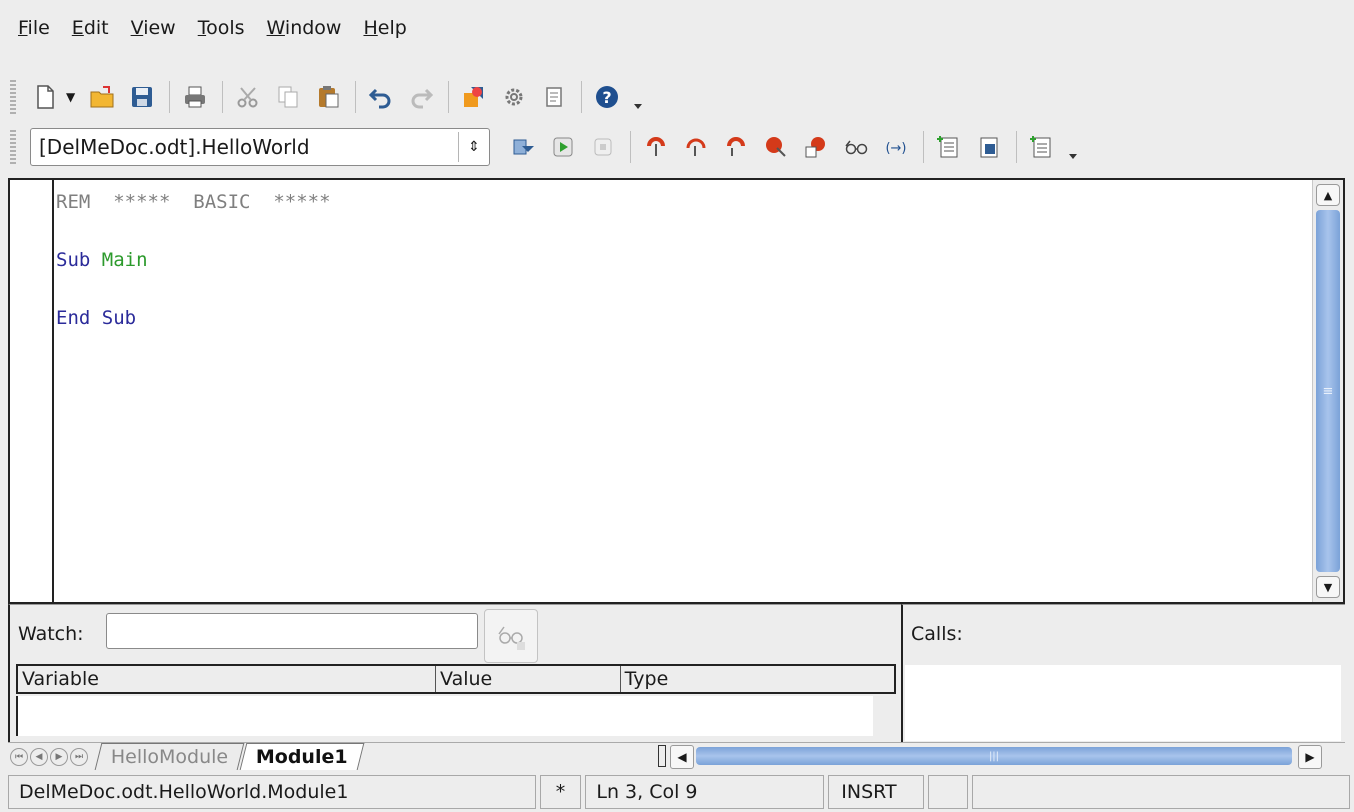 The width and height of the screenshot is (1354, 812). Describe the element at coordinates (288, 97) in the screenshot. I see `copy-icon` at that location.